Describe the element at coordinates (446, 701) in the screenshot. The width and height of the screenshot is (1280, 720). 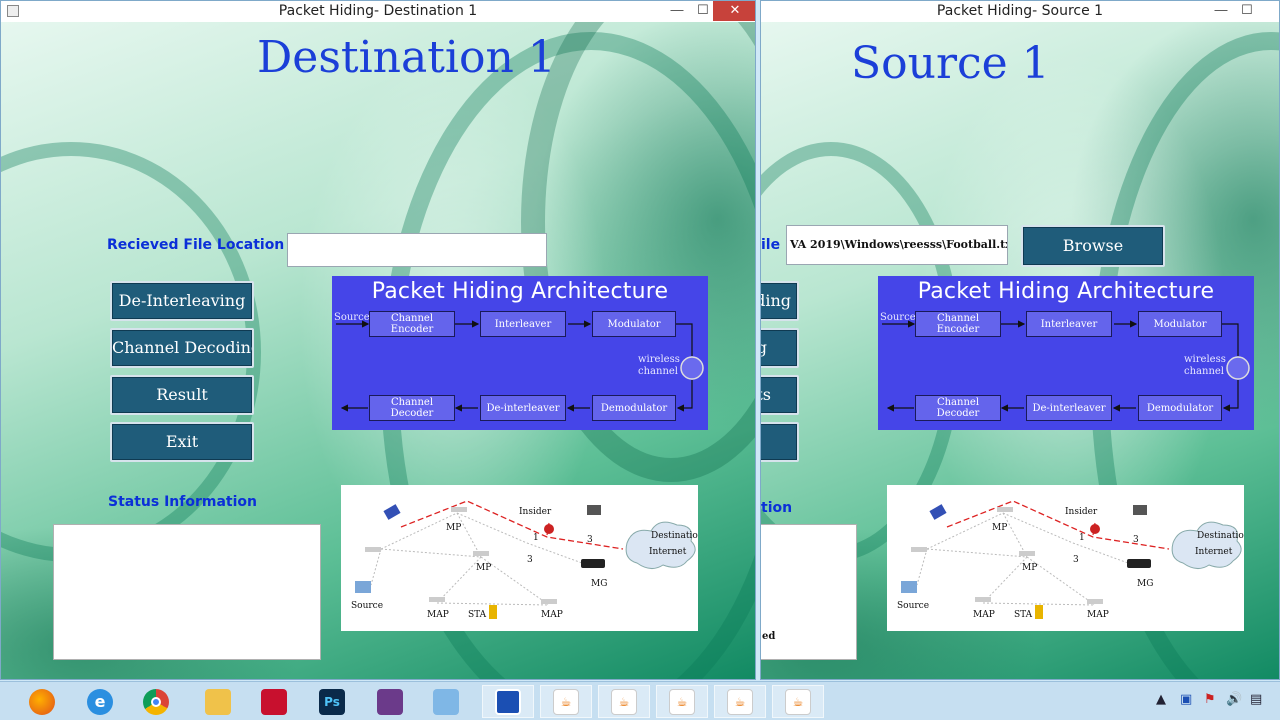
I see `notepad-icon` at that location.